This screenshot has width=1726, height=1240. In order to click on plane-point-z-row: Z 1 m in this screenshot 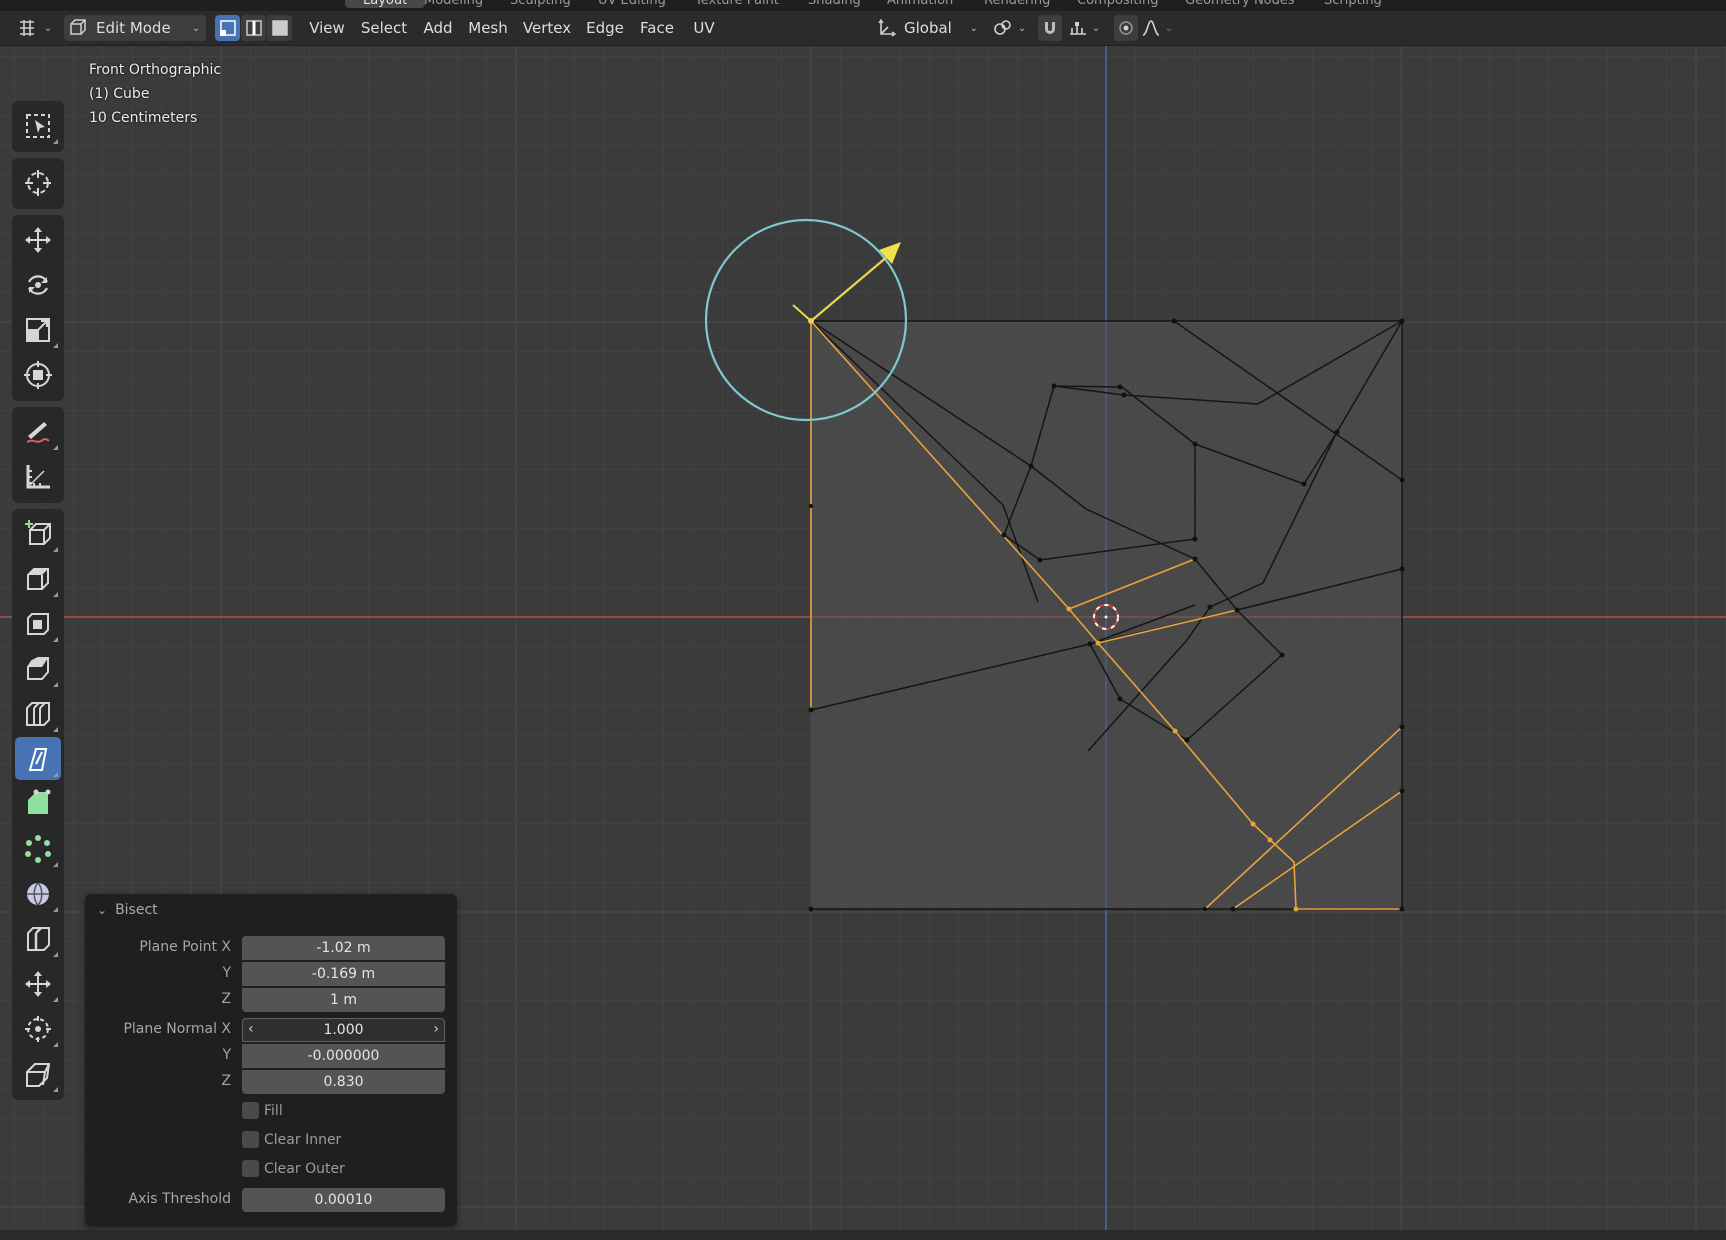, I will do `click(271, 1000)`.